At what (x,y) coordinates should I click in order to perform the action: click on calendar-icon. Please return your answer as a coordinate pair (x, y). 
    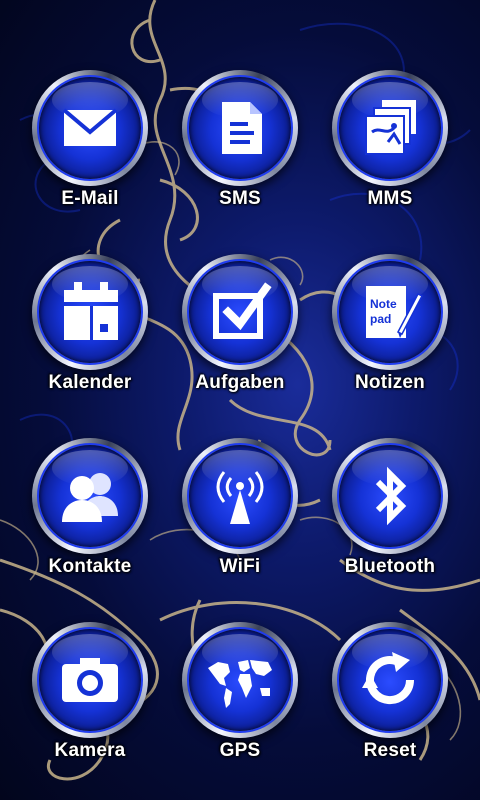
    Looking at the image, I should click on (91, 311).